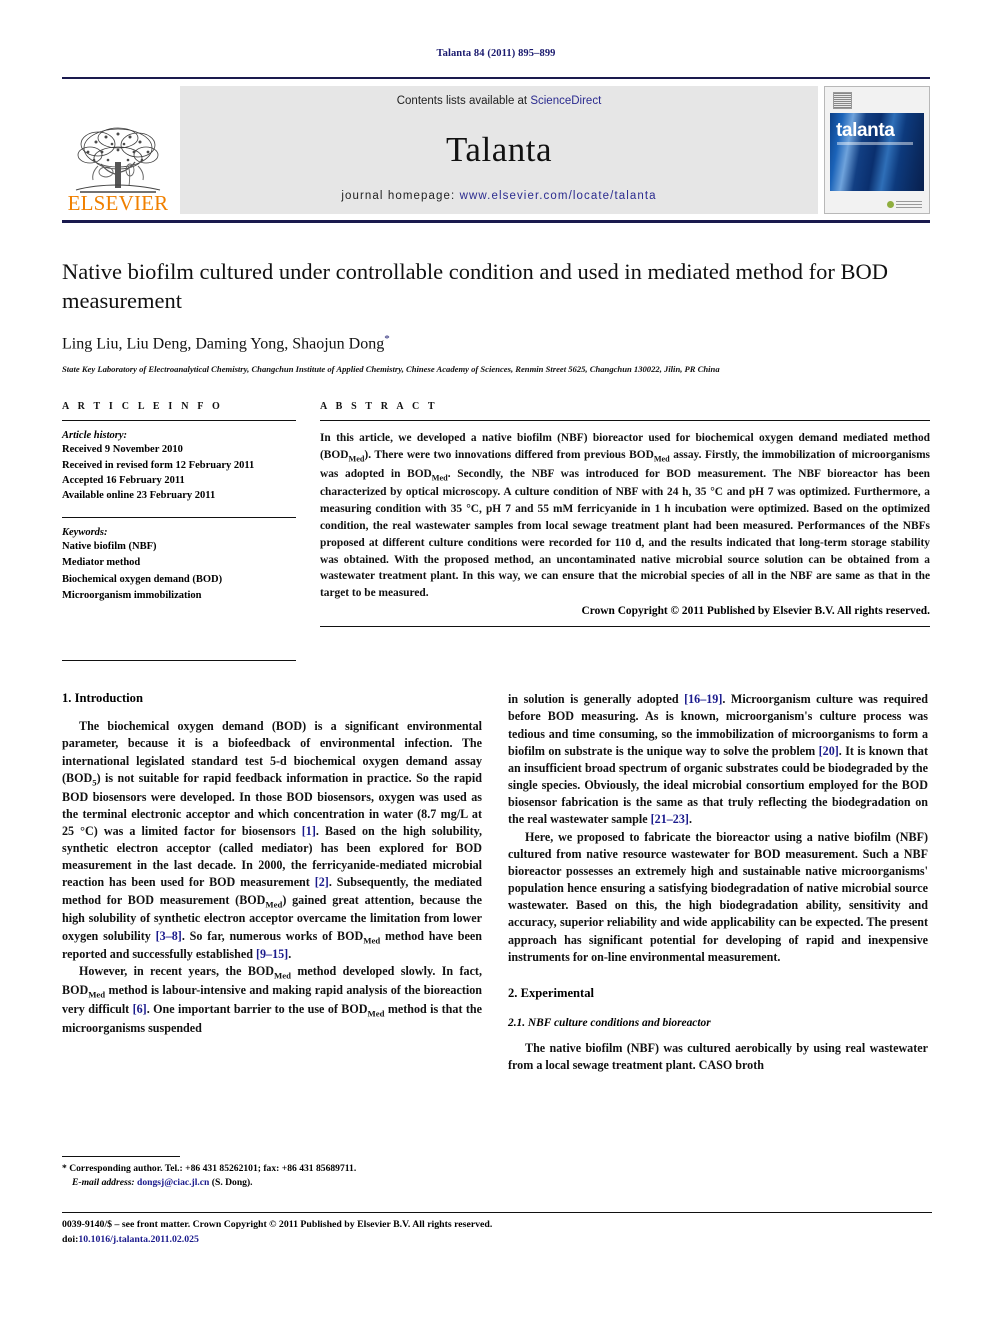 The width and height of the screenshot is (992, 1323). What do you see at coordinates (179, 661) in the screenshot?
I see `article-info-bottom-rule` at bounding box center [179, 661].